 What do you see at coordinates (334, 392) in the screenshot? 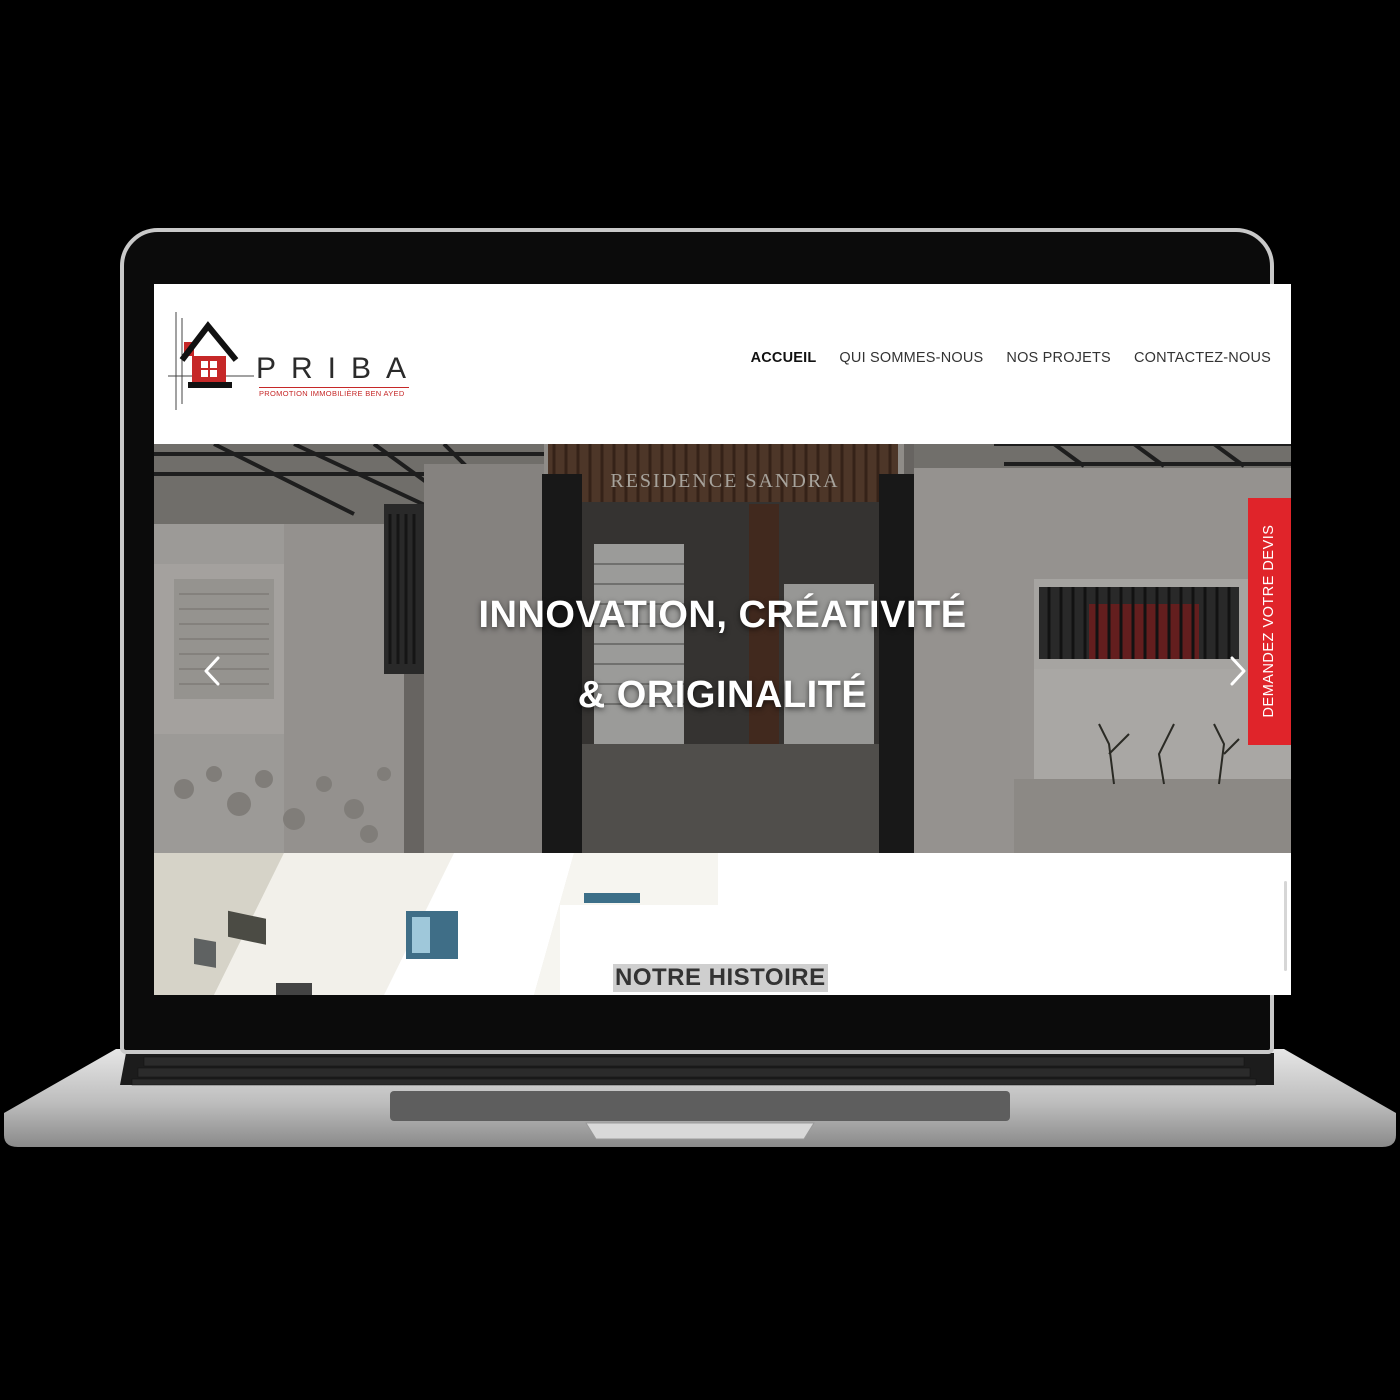
I see `logo-tagline: PROMOTION IMMOBILIÈRE BEN AYED` at bounding box center [334, 392].